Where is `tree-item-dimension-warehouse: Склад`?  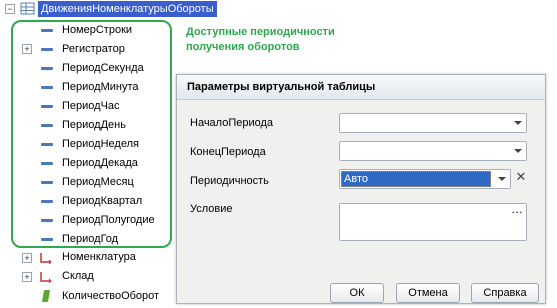 tree-item-dimension-warehouse: Склад is located at coordinates (78, 276).